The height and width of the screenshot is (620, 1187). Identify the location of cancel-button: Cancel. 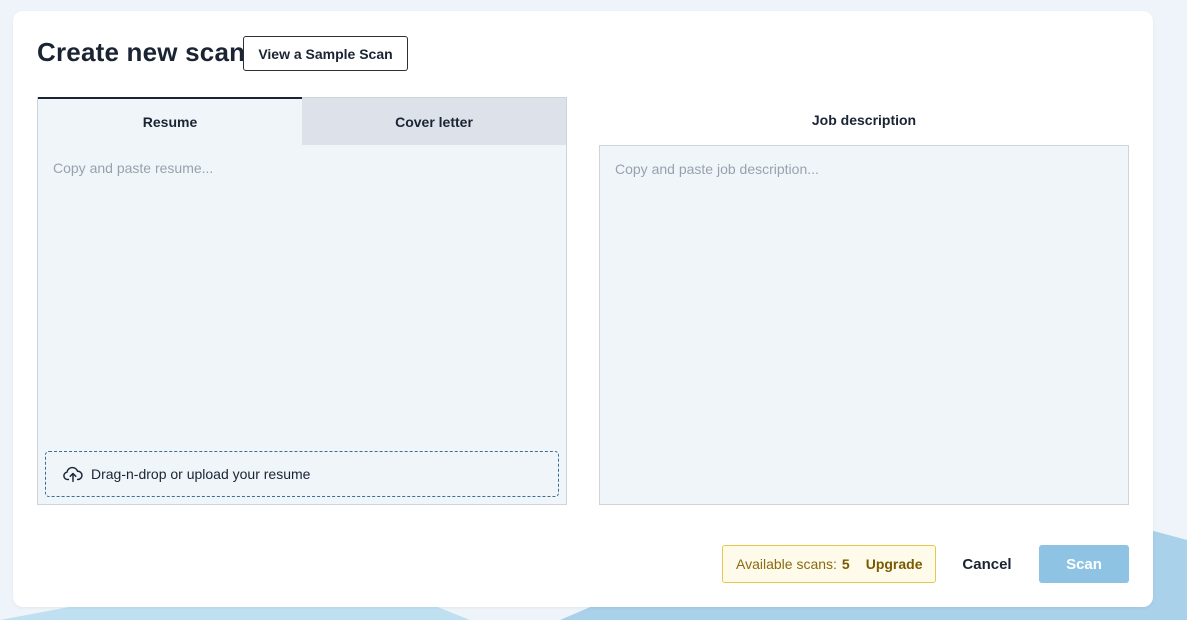
(987, 564).